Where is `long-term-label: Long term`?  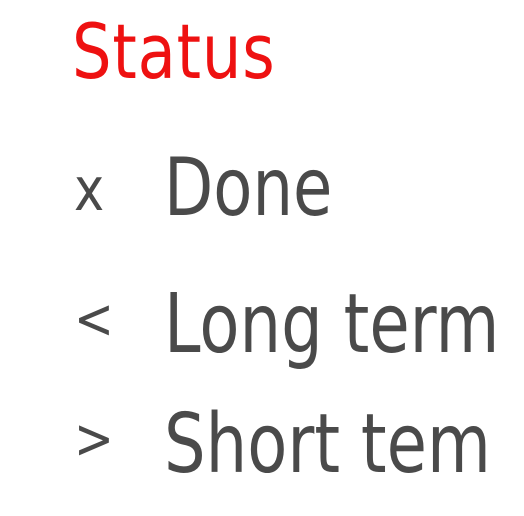 long-term-label: Long term is located at coordinates (332, 324).